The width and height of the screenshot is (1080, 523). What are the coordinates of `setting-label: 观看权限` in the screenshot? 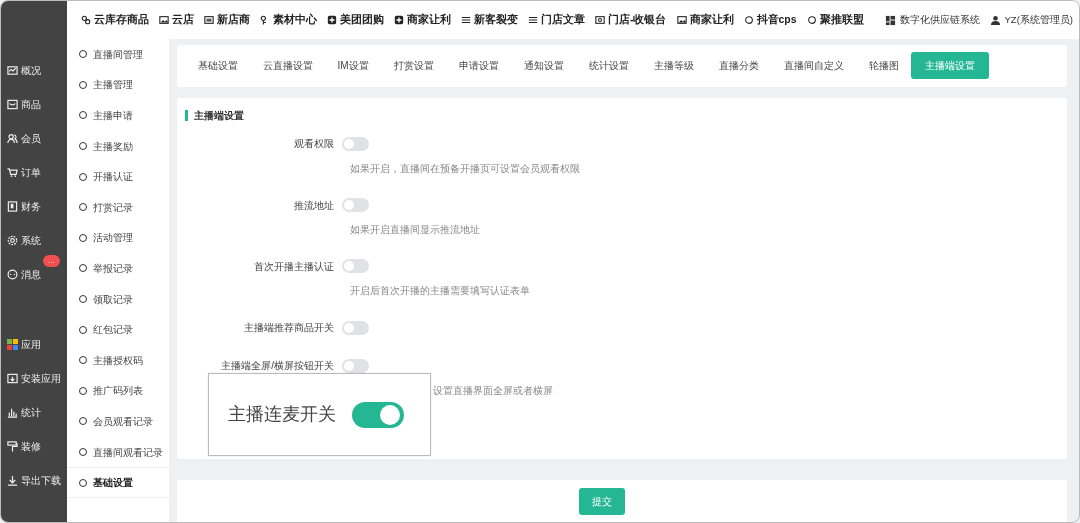 It's located at (314, 144).